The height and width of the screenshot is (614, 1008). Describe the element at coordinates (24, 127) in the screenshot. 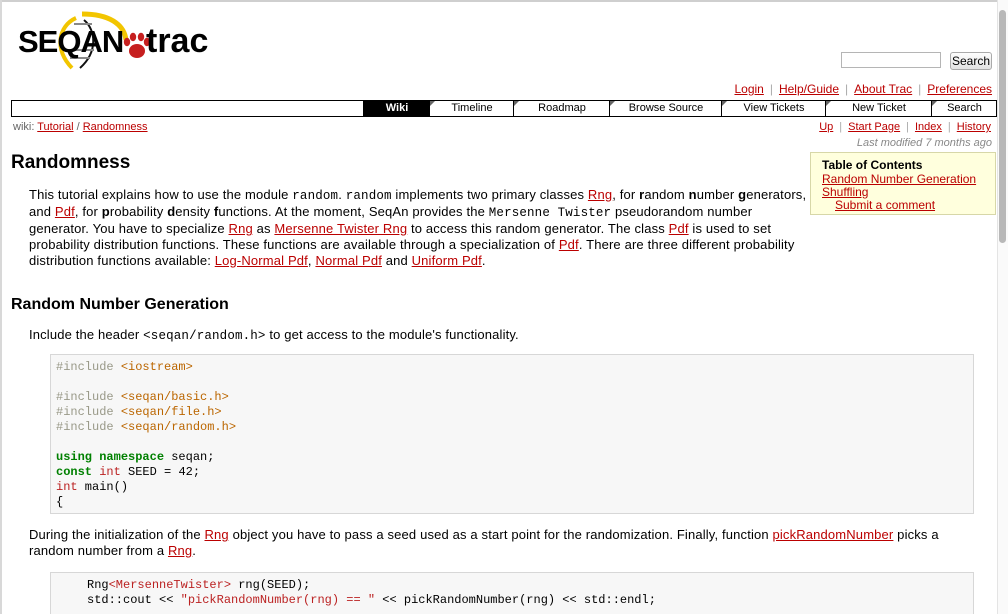

I see `breadcrumb-prefix: wiki:` at that location.